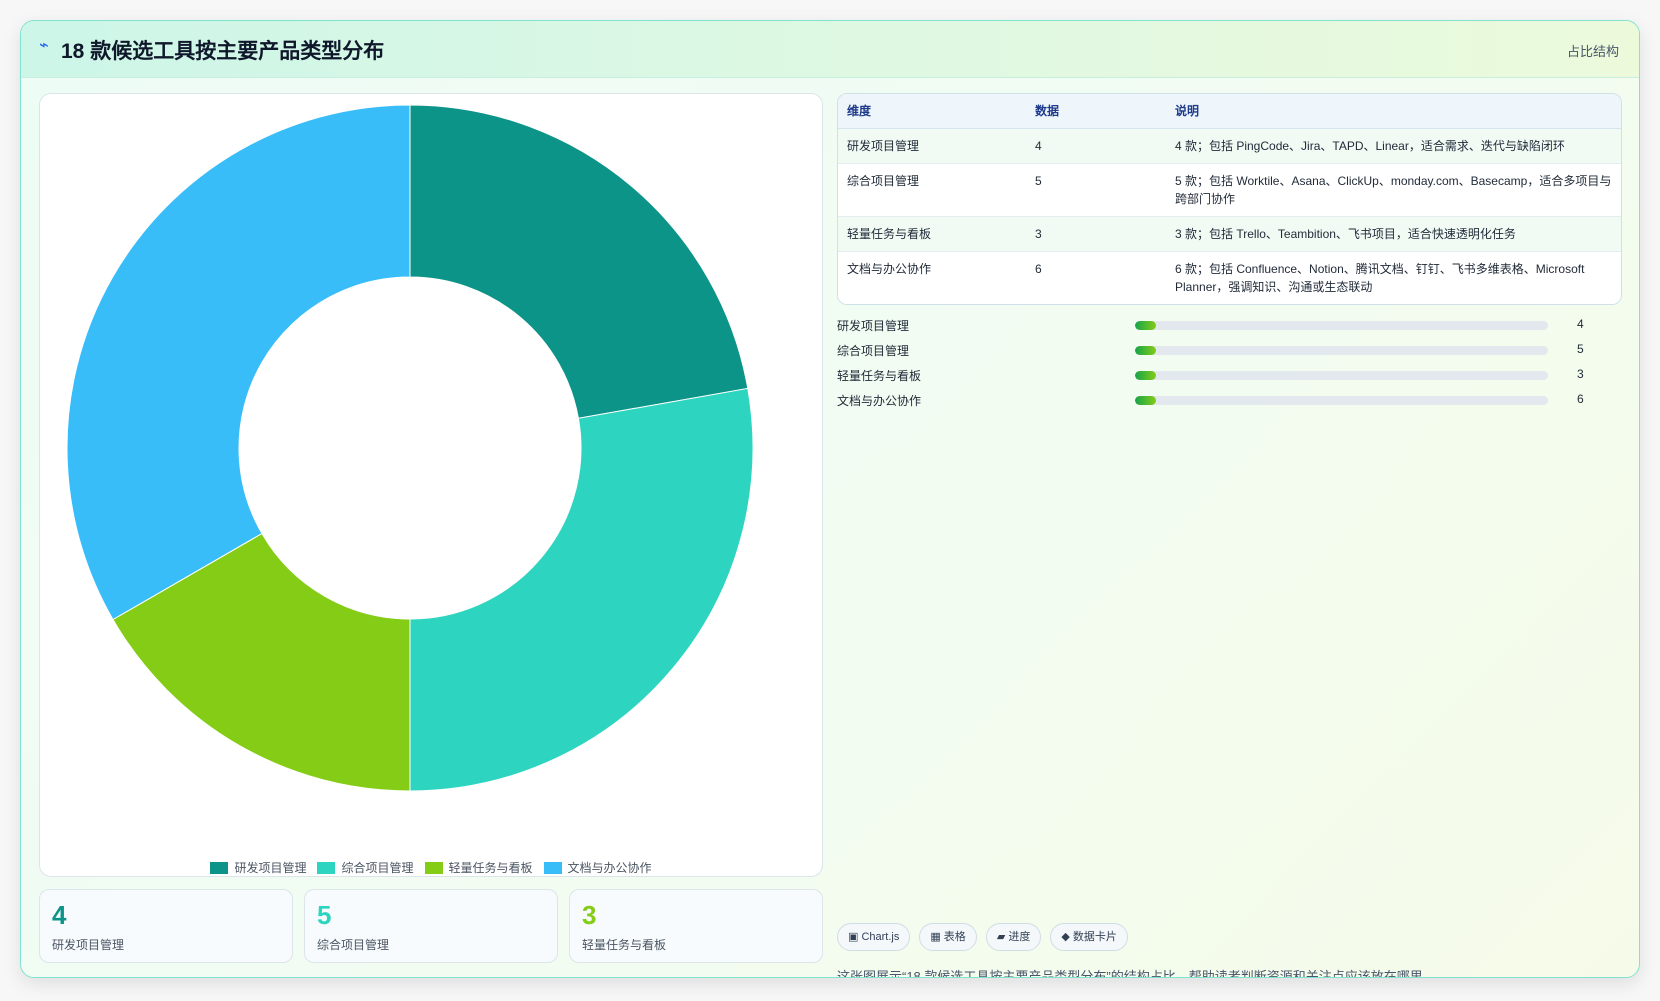 The height and width of the screenshot is (1001, 1660). I want to click on table-cell-value: 5, so click(1096, 190).